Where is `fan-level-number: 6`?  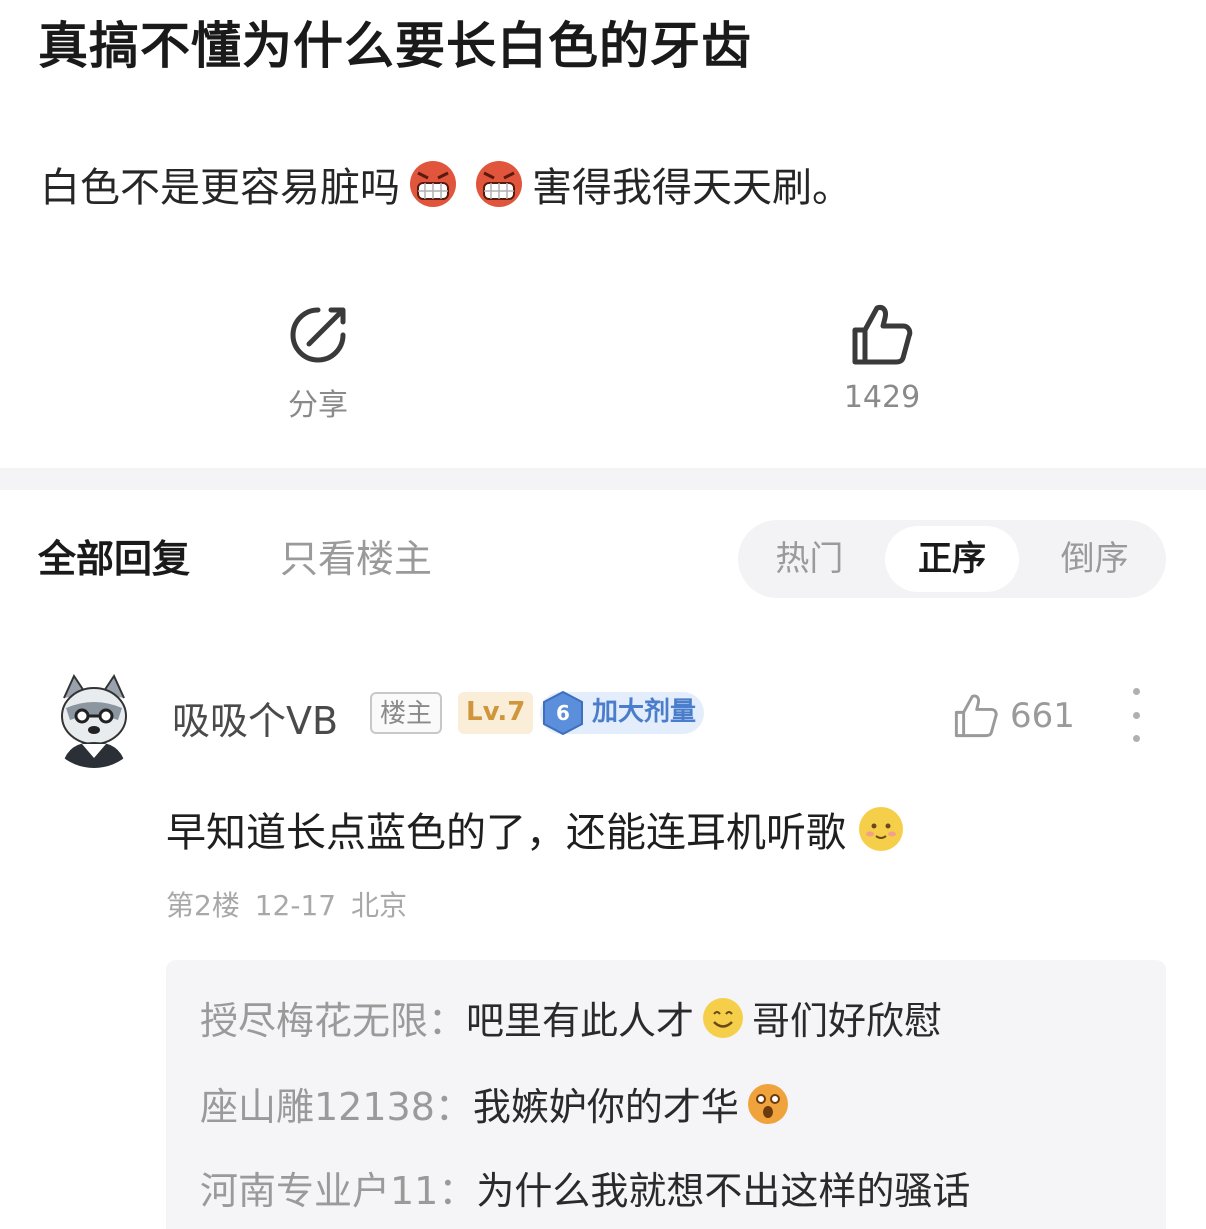 fan-level-number: 6 is located at coordinates (563, 713).